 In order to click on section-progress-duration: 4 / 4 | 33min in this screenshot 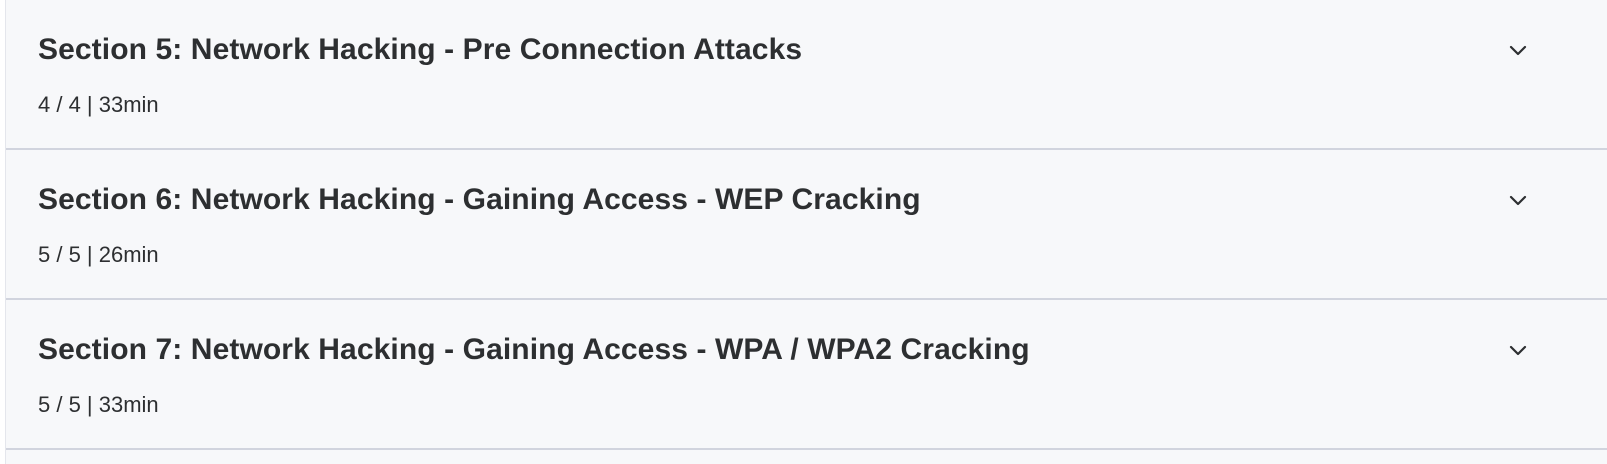, I will do `click(98, 104)`.